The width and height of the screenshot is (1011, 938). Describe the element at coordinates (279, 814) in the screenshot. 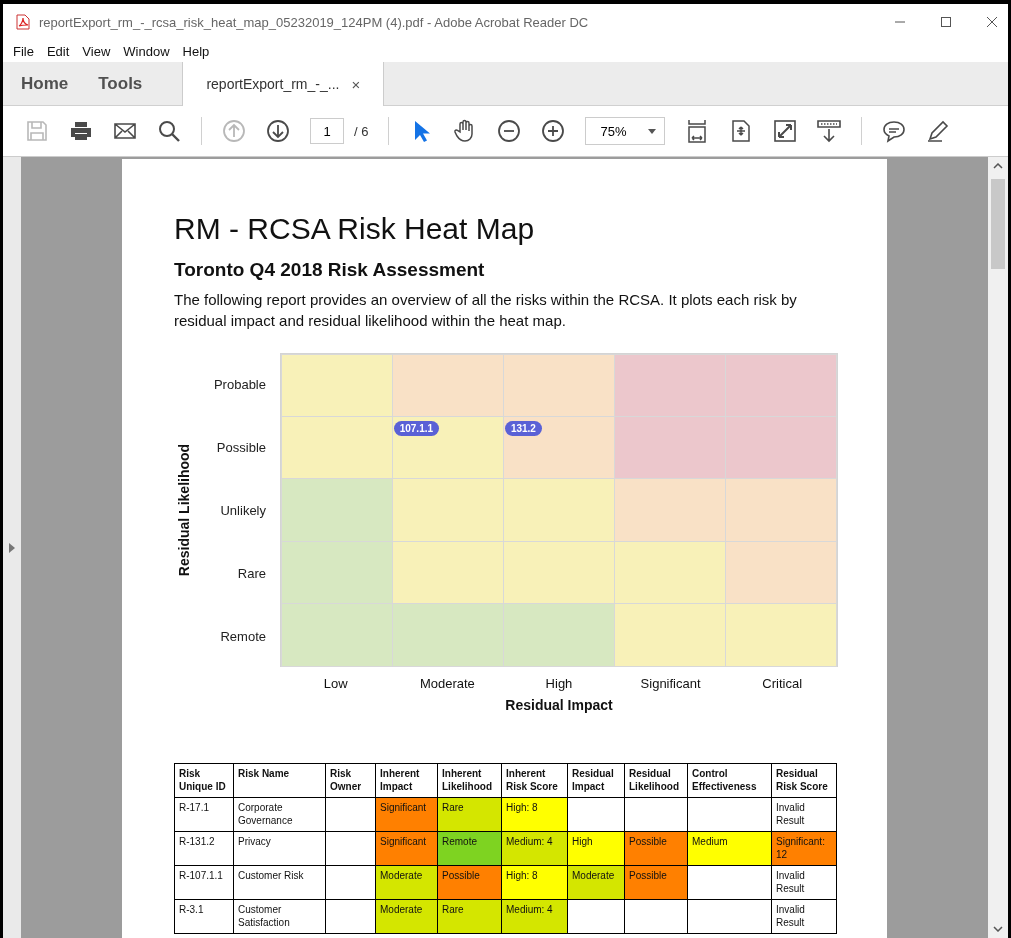

I see `table-cell: Corporate Governance` at that location.